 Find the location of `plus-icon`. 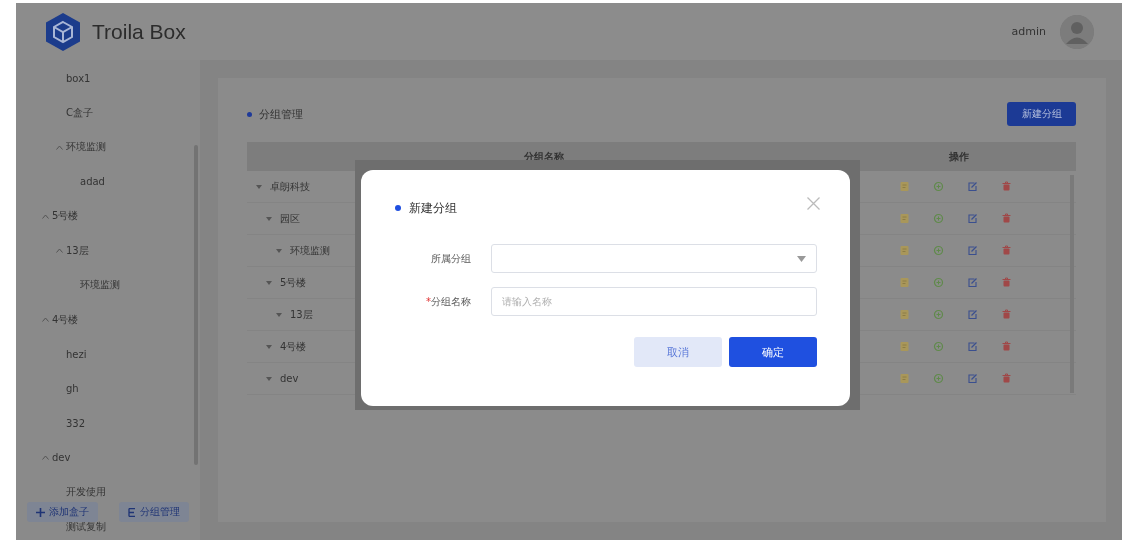

plus-icon is located at coordinates (40, 512).